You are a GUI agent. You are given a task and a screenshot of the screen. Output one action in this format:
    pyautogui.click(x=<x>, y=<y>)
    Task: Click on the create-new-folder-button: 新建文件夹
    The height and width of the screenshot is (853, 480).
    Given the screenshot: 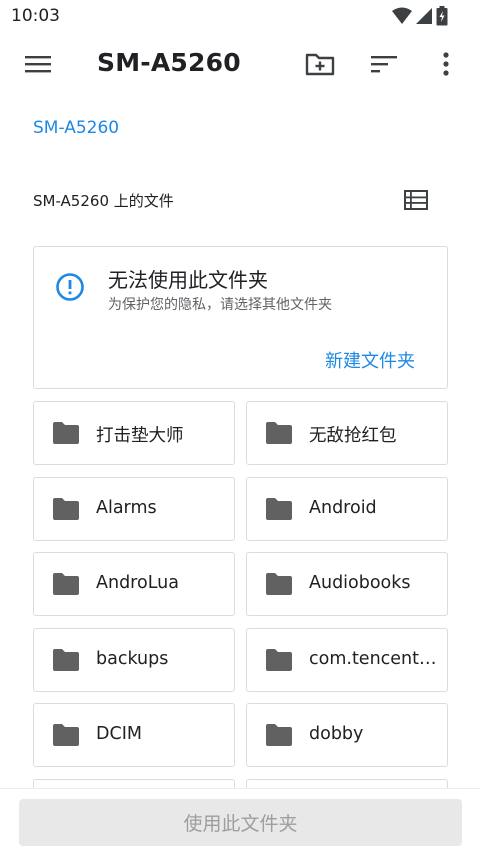 What is the action you would take?
    pyautogui.click(x=370, y=360)
    